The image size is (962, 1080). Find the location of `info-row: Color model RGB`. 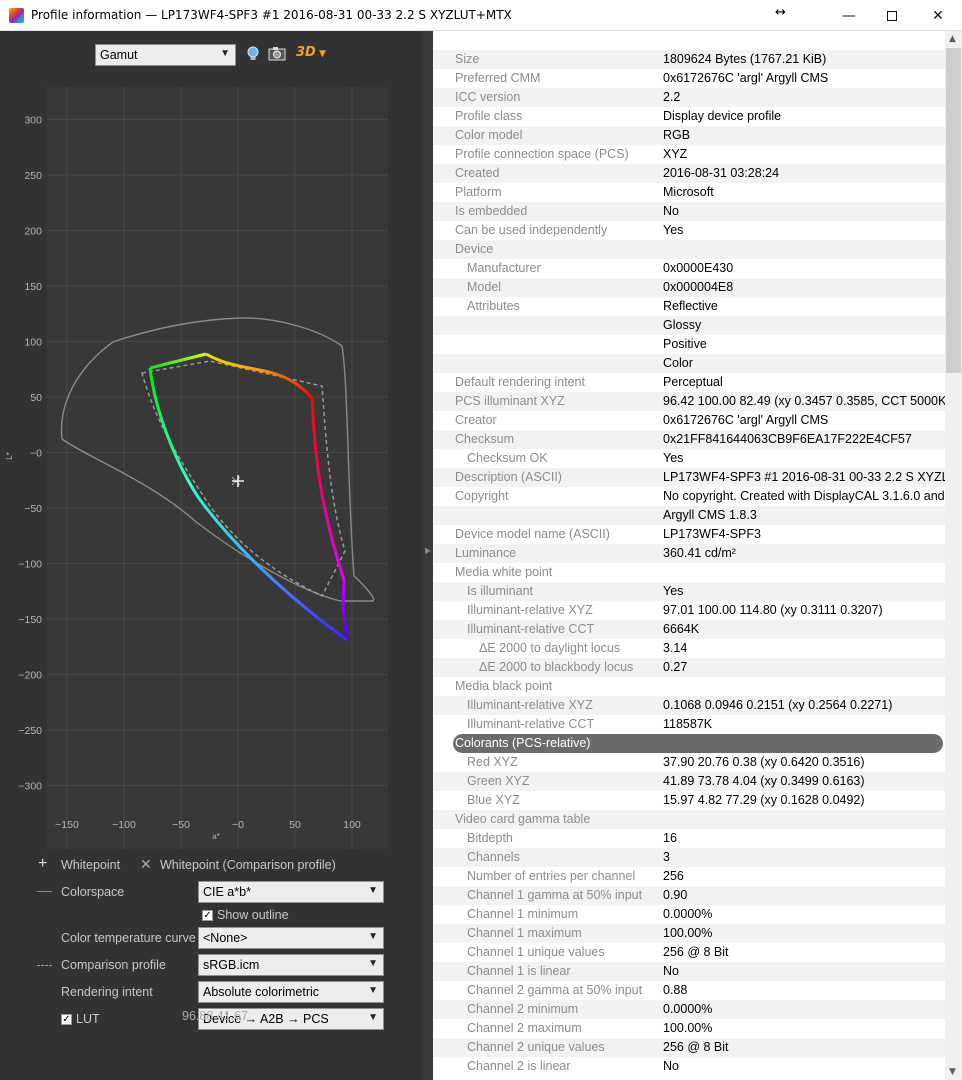

info-row: Color model RGB is located at coordinates (689, 135).